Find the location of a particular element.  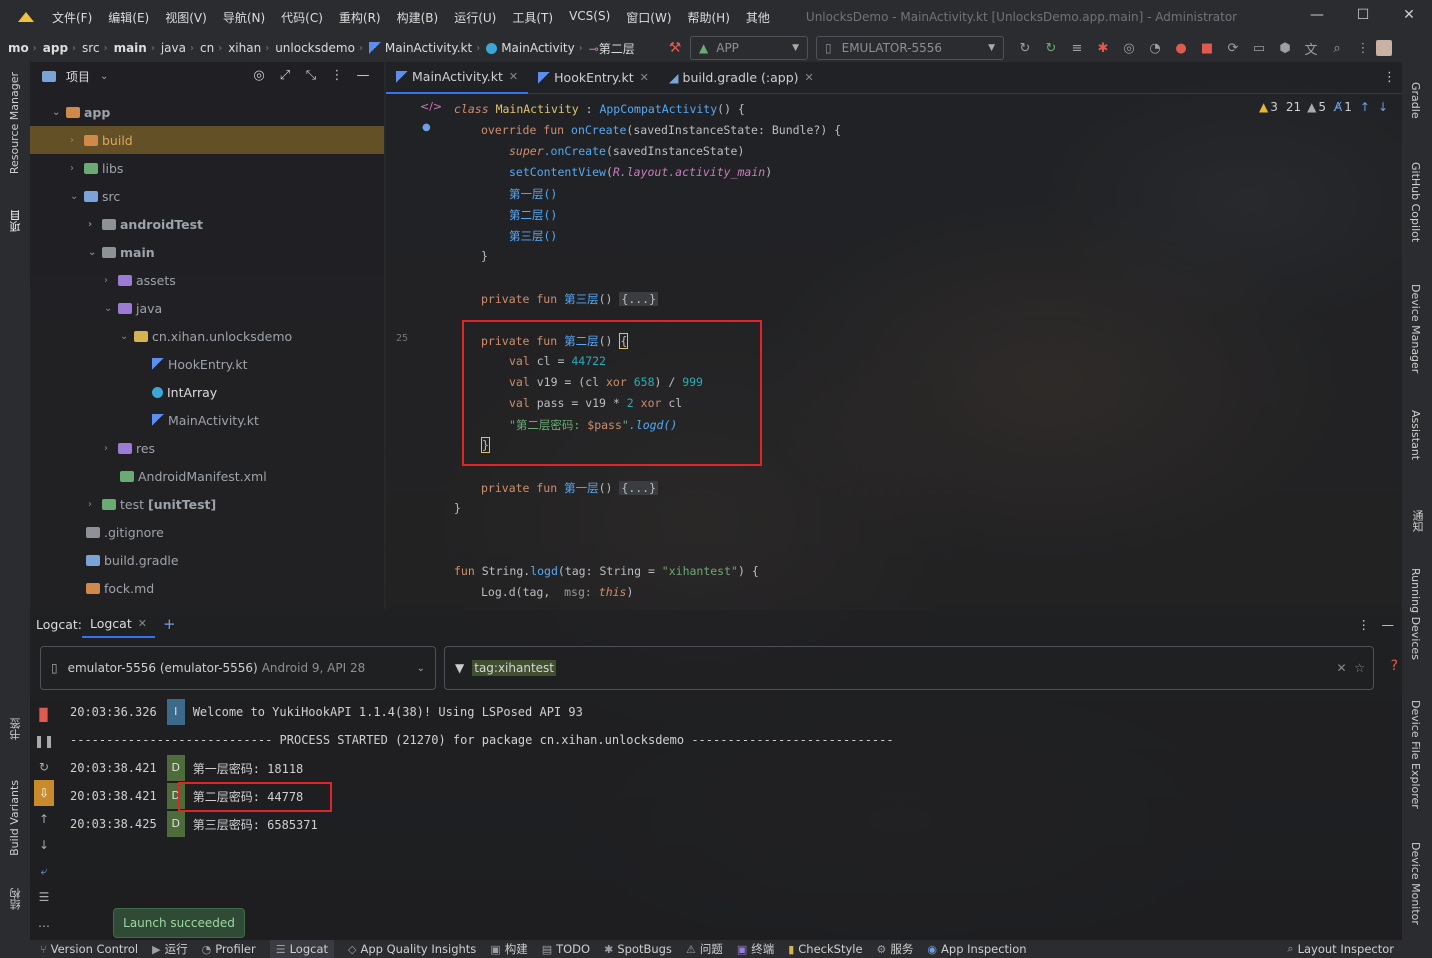

close-icon: ✕ is located at coordinates (513, 76).